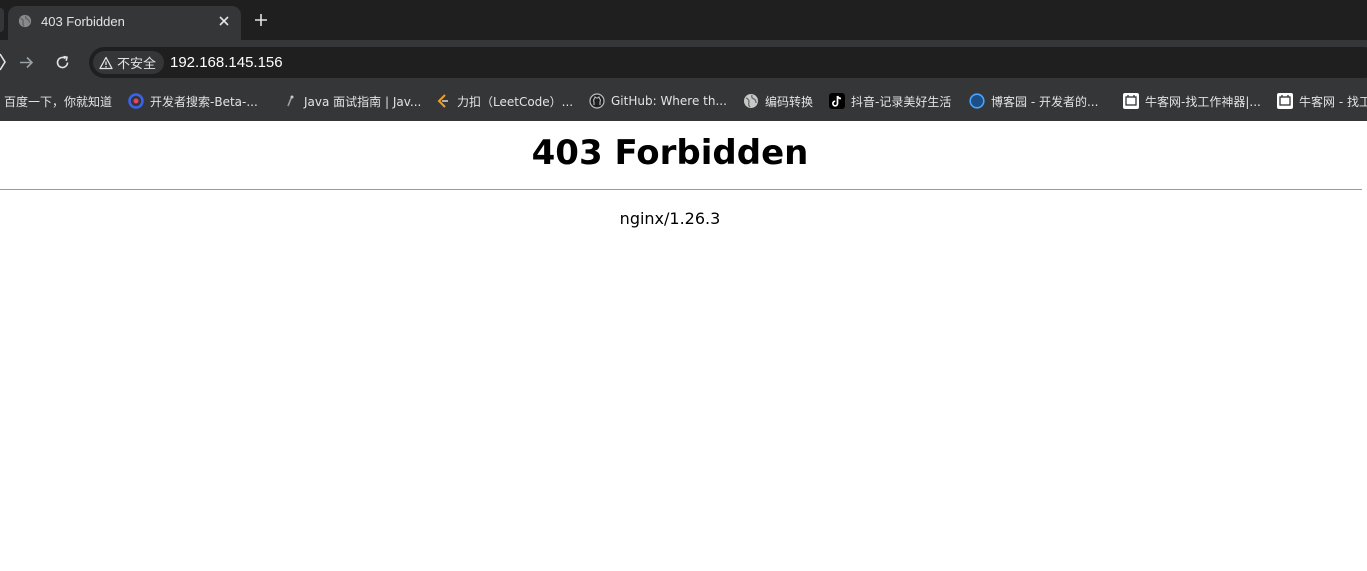 The image size is (1367, 571). Describe the element at coordinates (3, 62) in the screenshot. I see `back-button-edge` at that location.